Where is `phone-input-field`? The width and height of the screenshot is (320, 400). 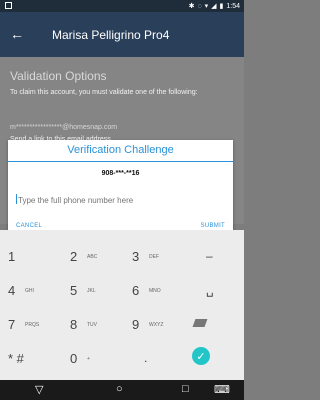
phone-input-field is located at coordinates (120, 200).